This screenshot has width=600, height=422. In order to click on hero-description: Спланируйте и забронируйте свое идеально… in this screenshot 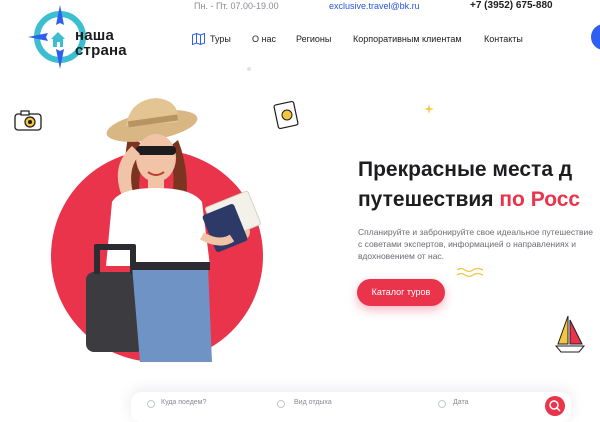, I will do `click(476, 244)`.